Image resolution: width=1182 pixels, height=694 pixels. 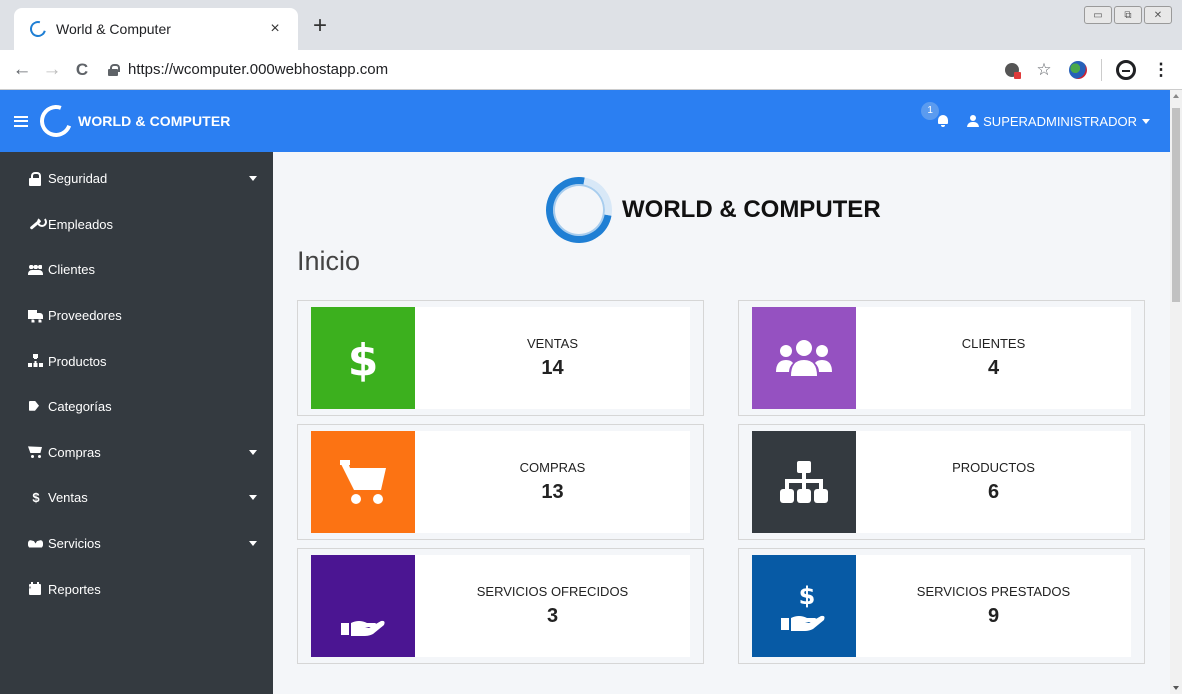 I want to click on sidebar-item-reportes: Reportes, so click(x=136, y=589).